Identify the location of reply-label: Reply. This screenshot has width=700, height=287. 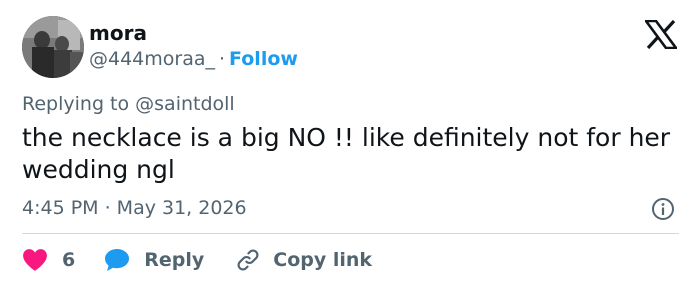
(174, 260).